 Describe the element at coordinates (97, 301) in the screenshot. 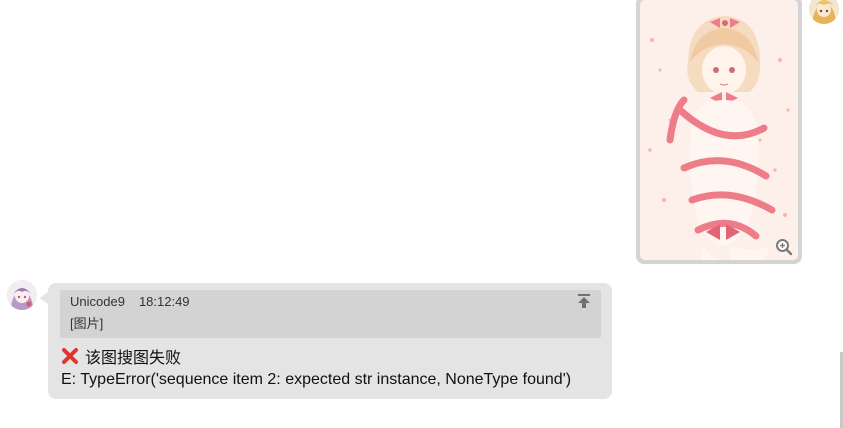

I see `quote-sender: Unicode9` at that location.